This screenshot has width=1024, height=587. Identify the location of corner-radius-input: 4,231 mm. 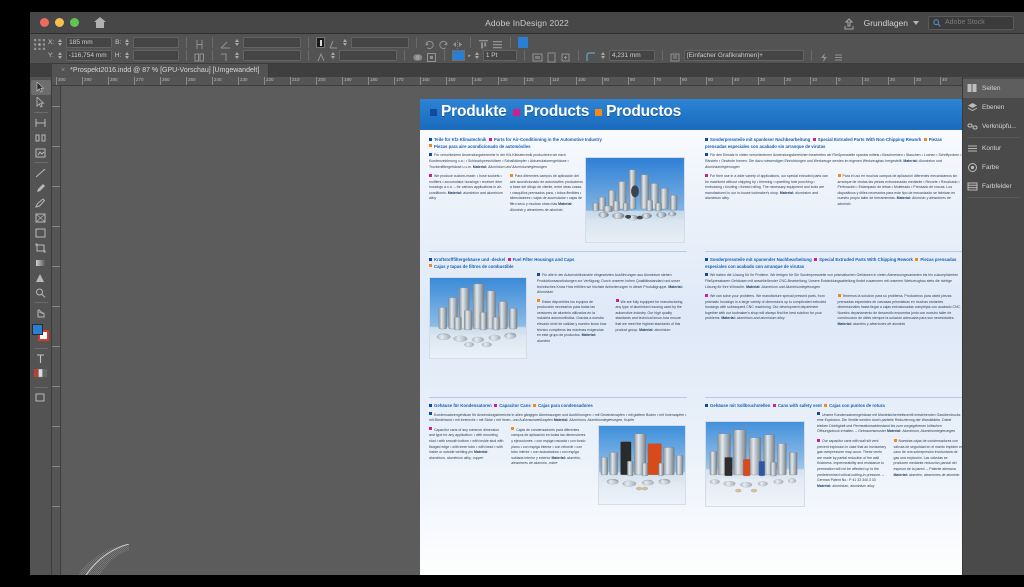
(631, 55).